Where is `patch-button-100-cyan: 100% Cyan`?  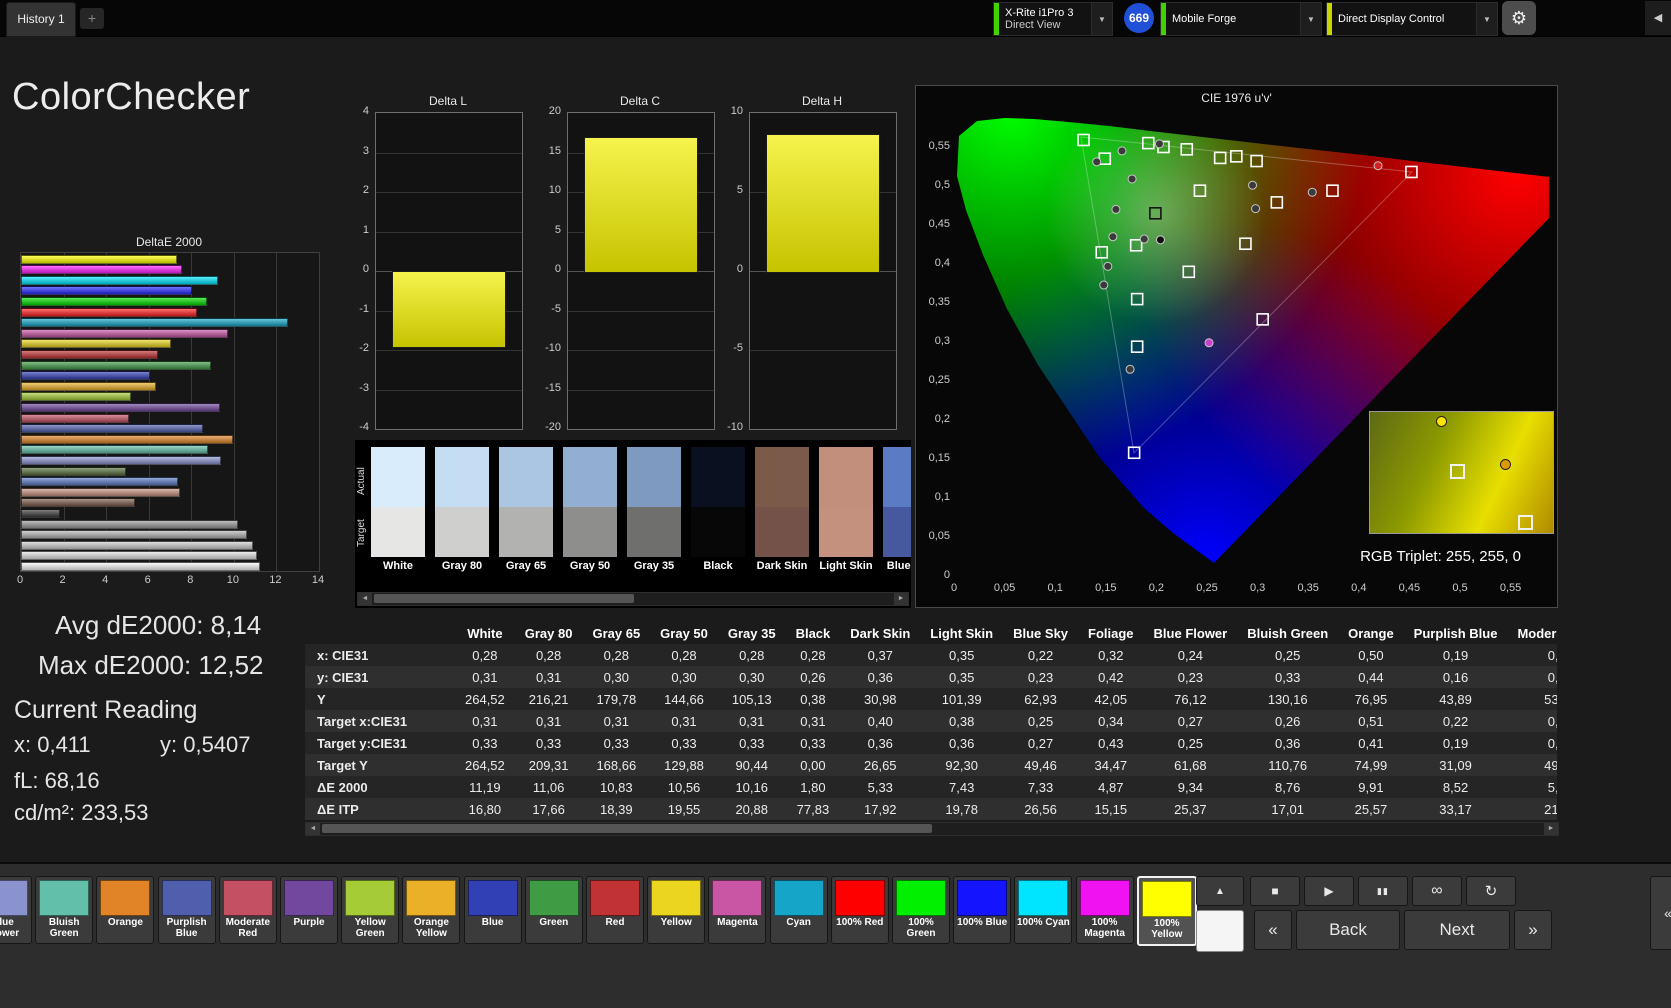 patch-button-100-cyan: 100% Cyan is located at coordinates (1043, 910).